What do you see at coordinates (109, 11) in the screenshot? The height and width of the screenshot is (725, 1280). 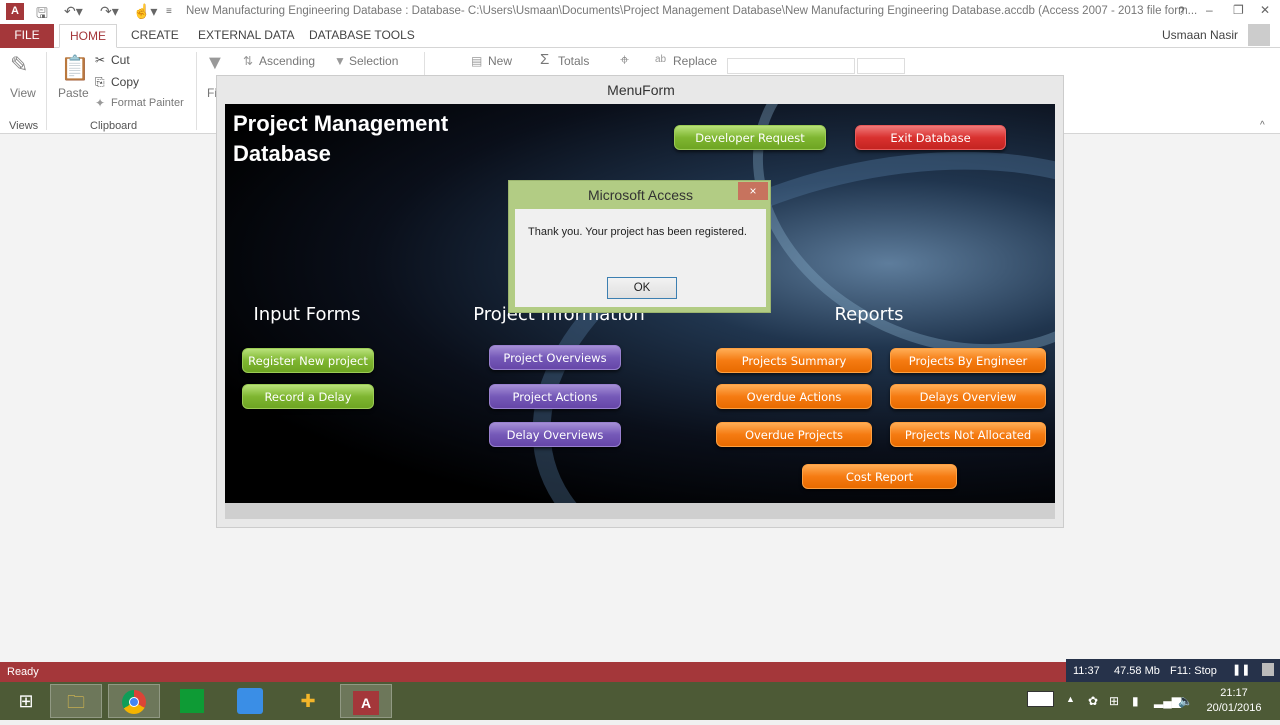 I see `redo-icon: ↷▾` at bounding box center [109, 11].